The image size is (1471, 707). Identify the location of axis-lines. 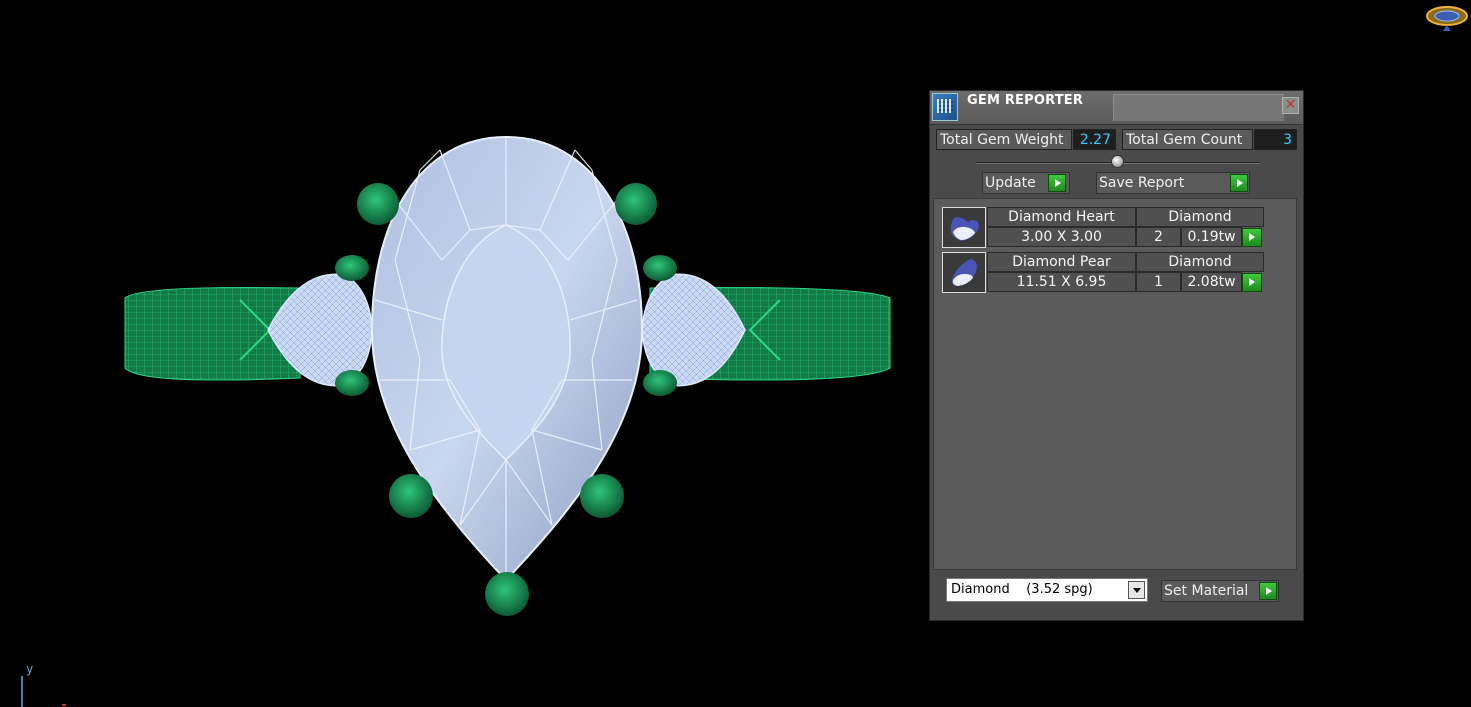
(43, 691).